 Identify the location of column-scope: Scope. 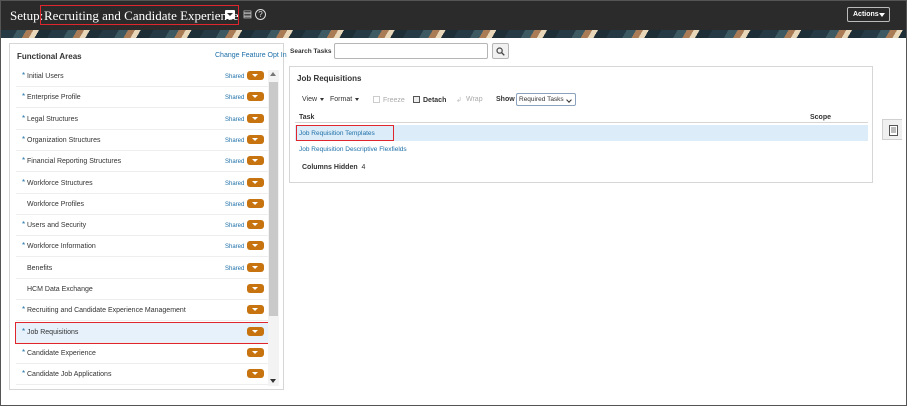
(820, 117).